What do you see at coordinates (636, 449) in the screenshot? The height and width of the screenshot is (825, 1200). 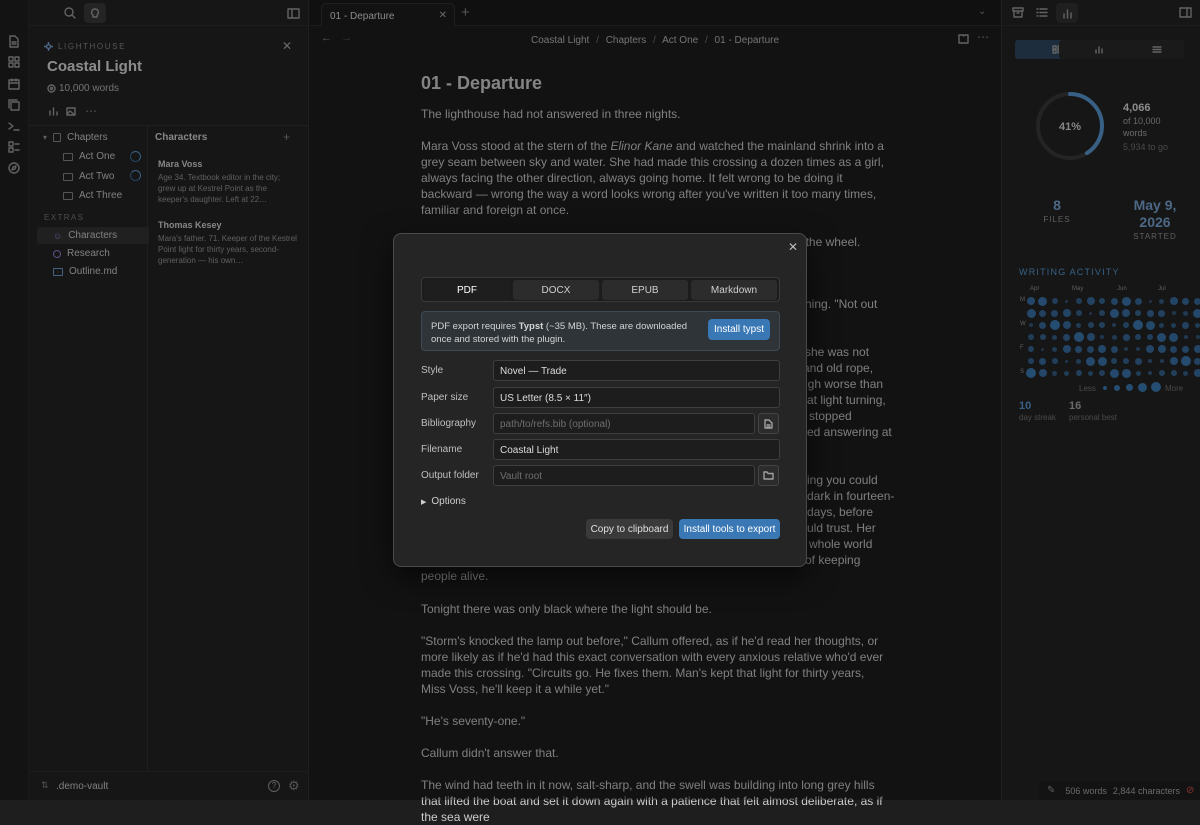 I see `filename-input: Coastal Light` at bounding box center [636, 449].